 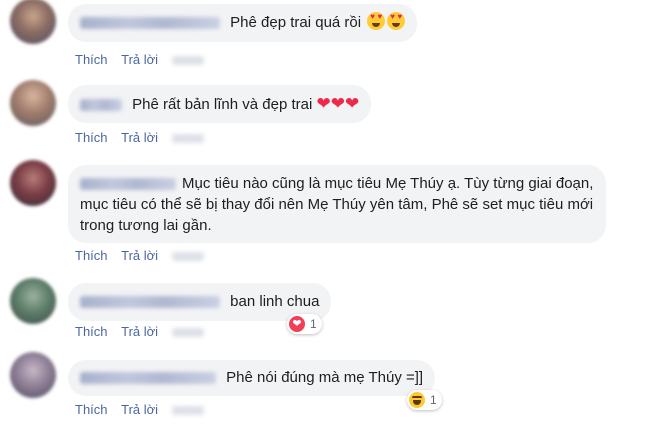 What do you see at coordinates (325, 377) in the screenshot?
I see `comment-text: Phê nói đúng mà mẹ Thúy =]]` at bounding box center [325, 377].